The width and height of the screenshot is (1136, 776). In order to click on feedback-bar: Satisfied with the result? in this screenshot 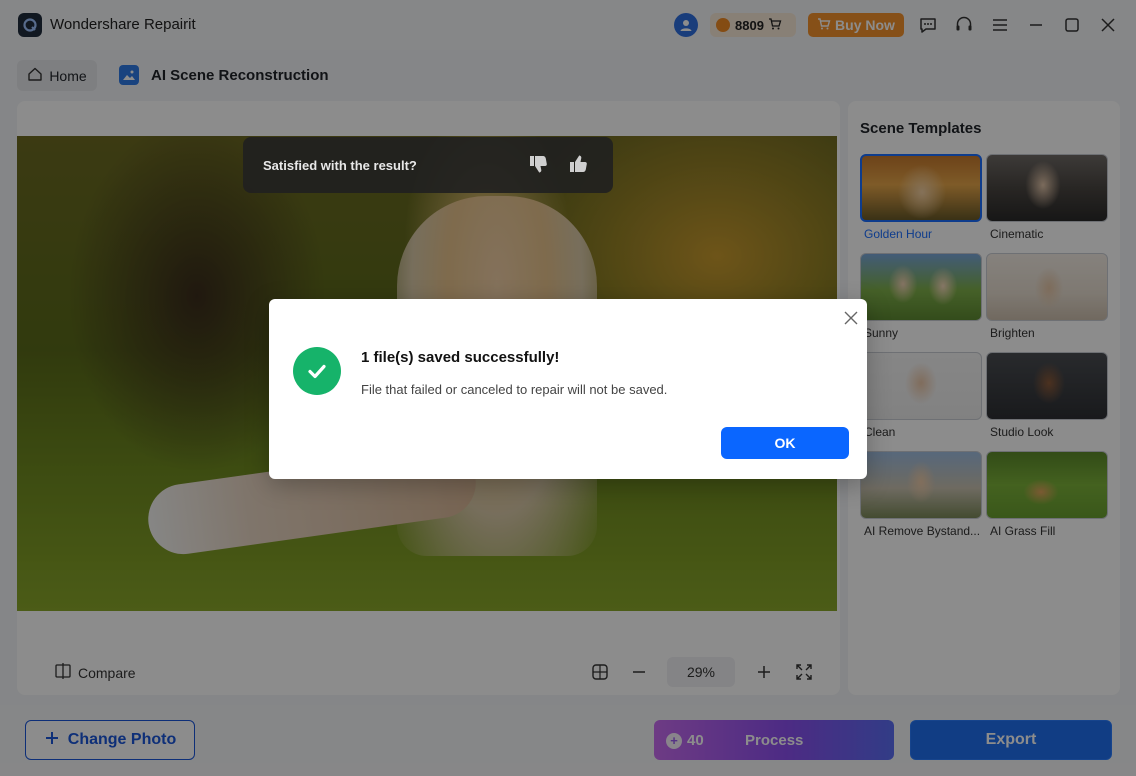, I will do `click(428, 165)`.